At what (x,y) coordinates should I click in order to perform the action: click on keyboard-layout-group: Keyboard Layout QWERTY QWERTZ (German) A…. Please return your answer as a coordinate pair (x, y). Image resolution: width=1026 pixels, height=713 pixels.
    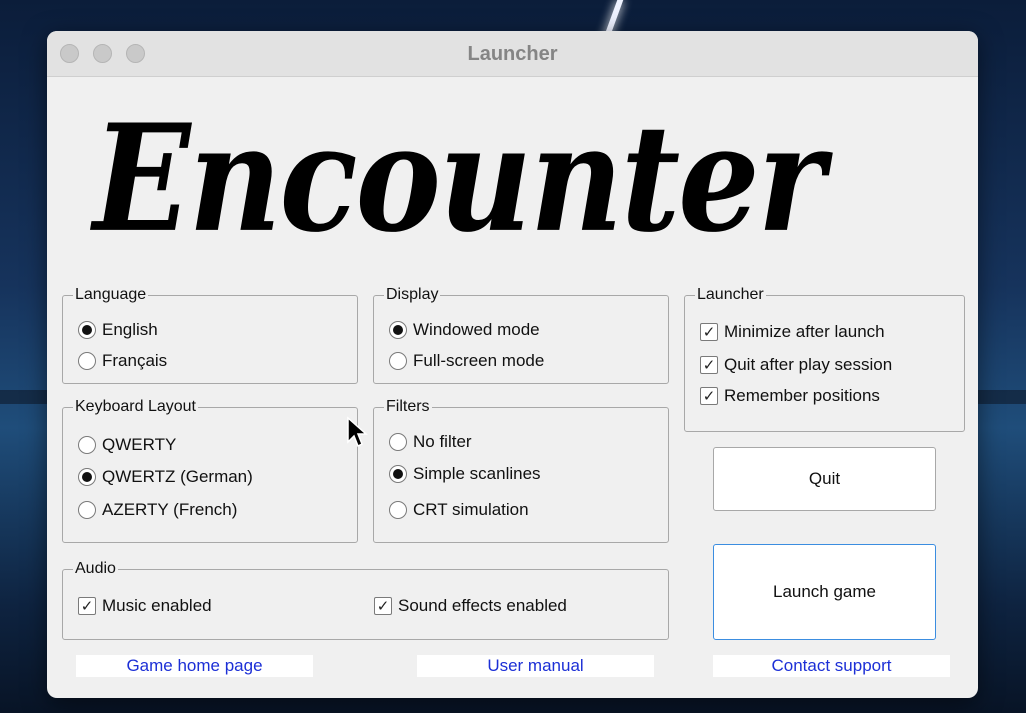
    Looking at the image, I should click on (210, 470).